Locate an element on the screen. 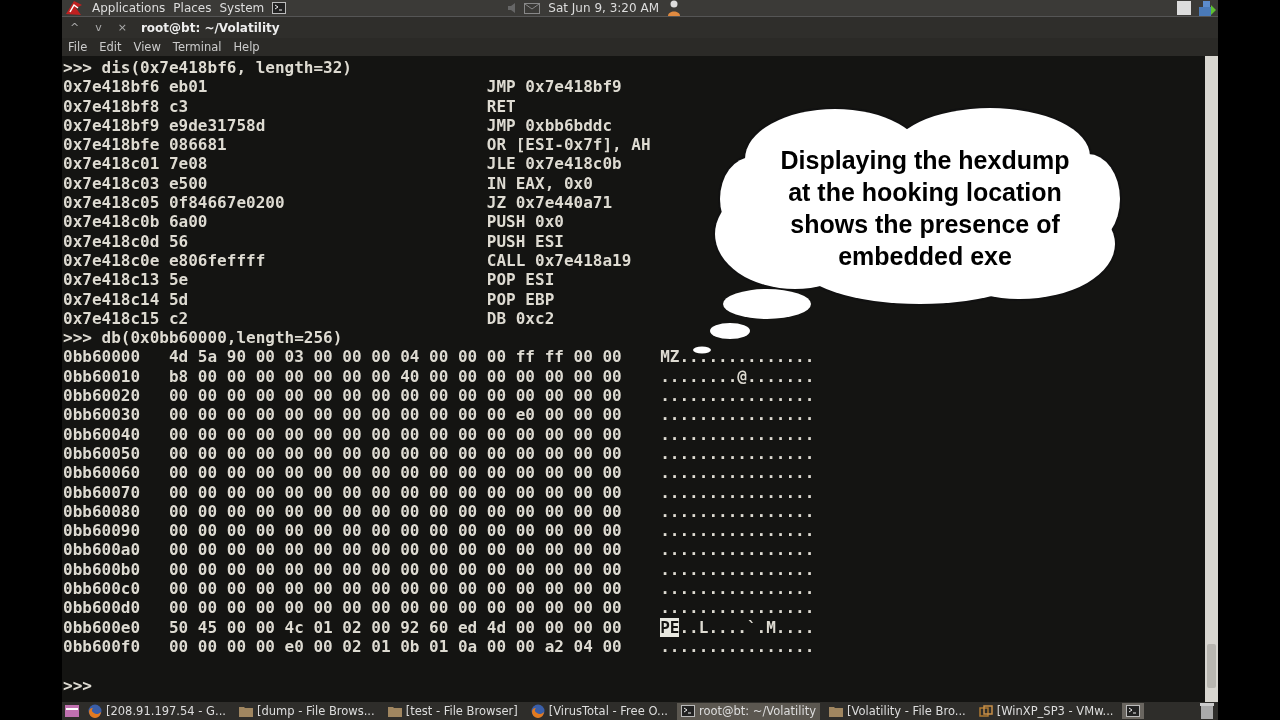 The width and height of the screenshot is (1280, 720). taskbar-item: root@bt: ~/Volatility is located at coordinates (748, 711).